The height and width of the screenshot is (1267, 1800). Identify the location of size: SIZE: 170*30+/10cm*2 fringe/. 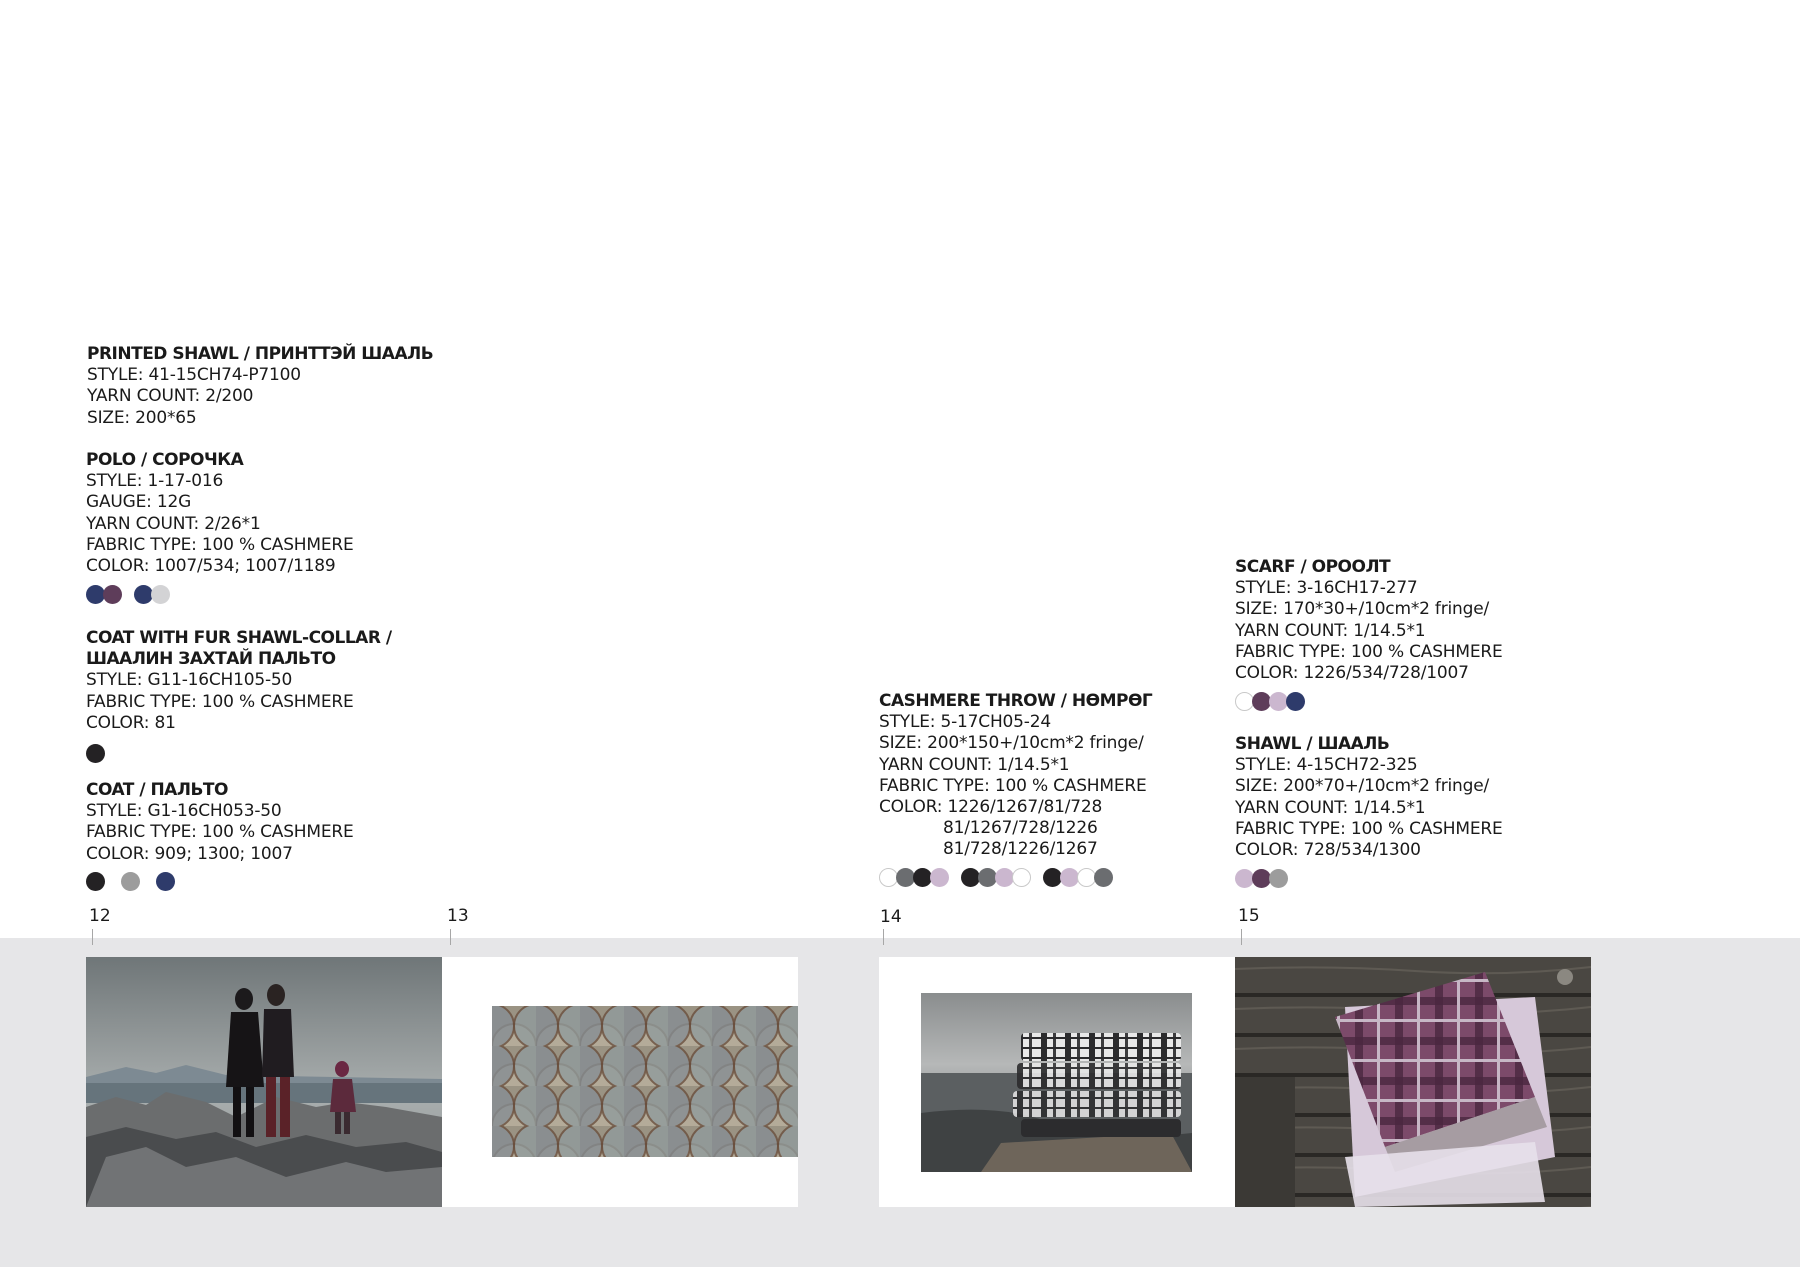
(1362, 609).